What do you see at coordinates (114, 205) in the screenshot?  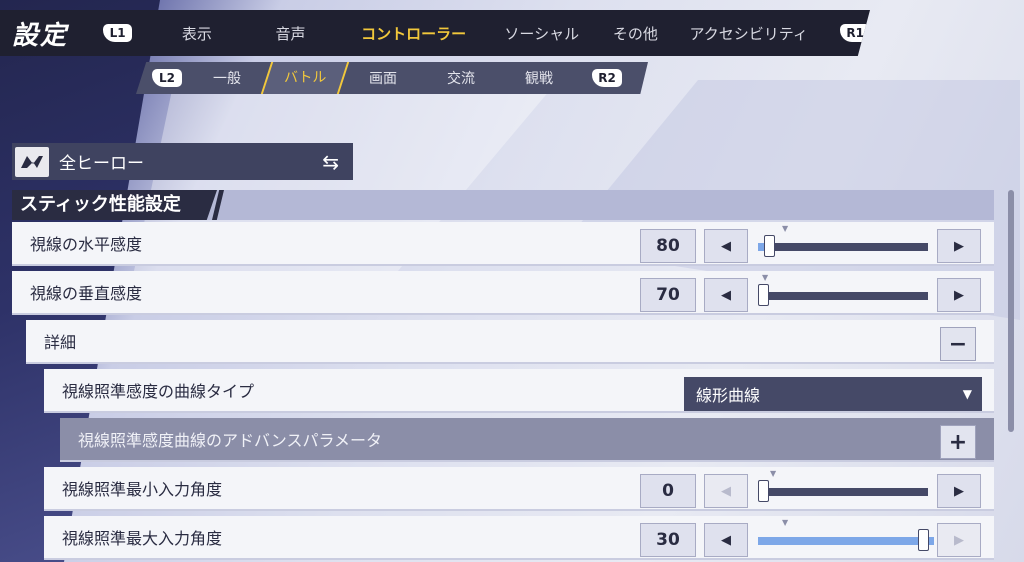 I see `section-title: スティック性能設定` at bounding box center [114, 205].